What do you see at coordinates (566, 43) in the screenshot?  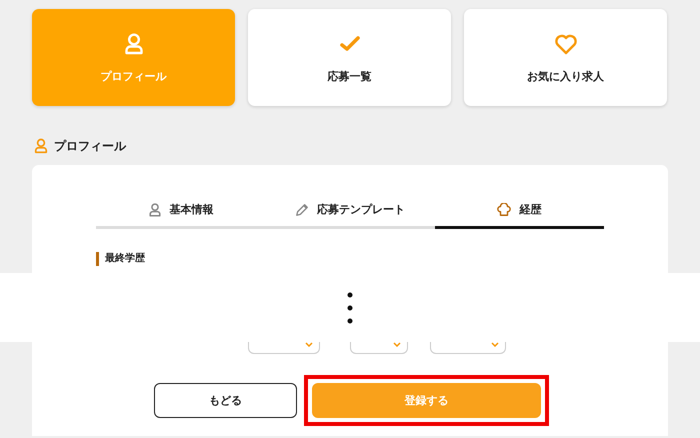 I see `heart-icon` at bounding box center [566, 43].